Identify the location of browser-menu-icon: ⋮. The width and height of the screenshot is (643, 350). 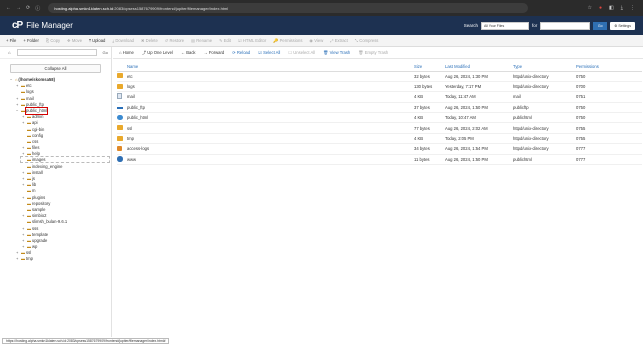
(632, 8).